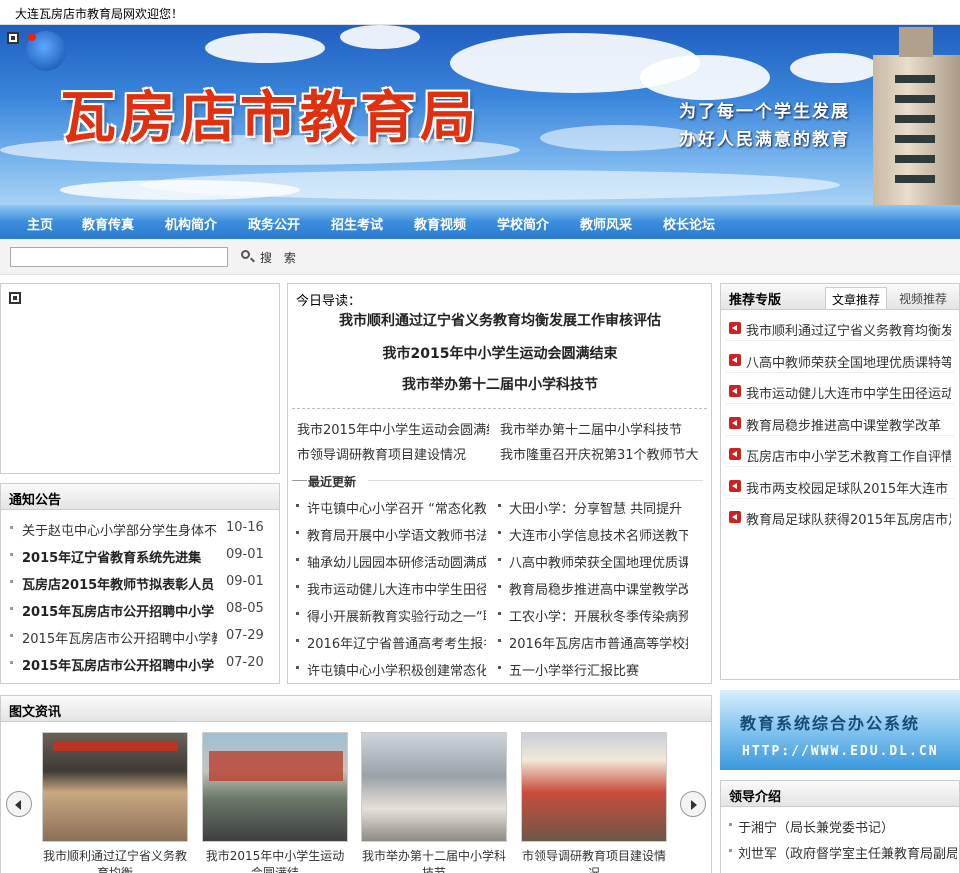  I want to click on update-text: 工农小学：开展秋冬季传染病预防, so click(598, 617).